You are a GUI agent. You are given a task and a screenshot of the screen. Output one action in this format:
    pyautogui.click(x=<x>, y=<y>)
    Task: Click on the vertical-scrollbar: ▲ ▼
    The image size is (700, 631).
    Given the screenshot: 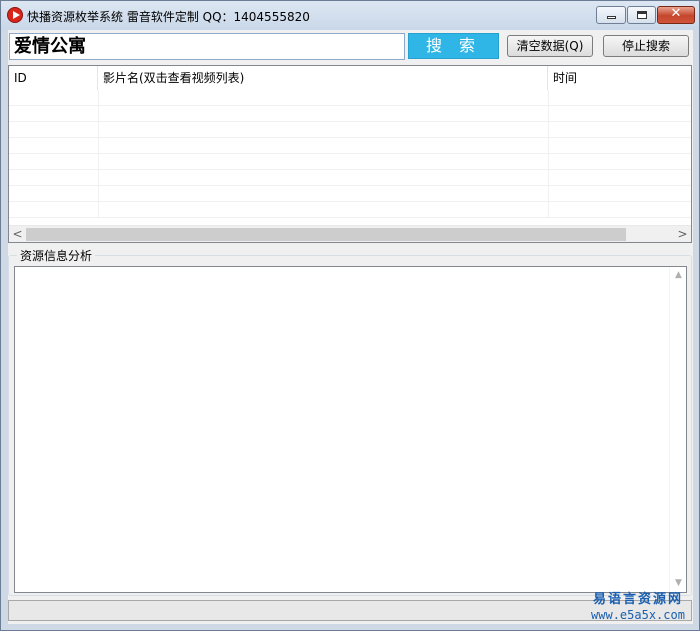 What is the action you would take?
    pyautogui.click(x=677, y=429)
    